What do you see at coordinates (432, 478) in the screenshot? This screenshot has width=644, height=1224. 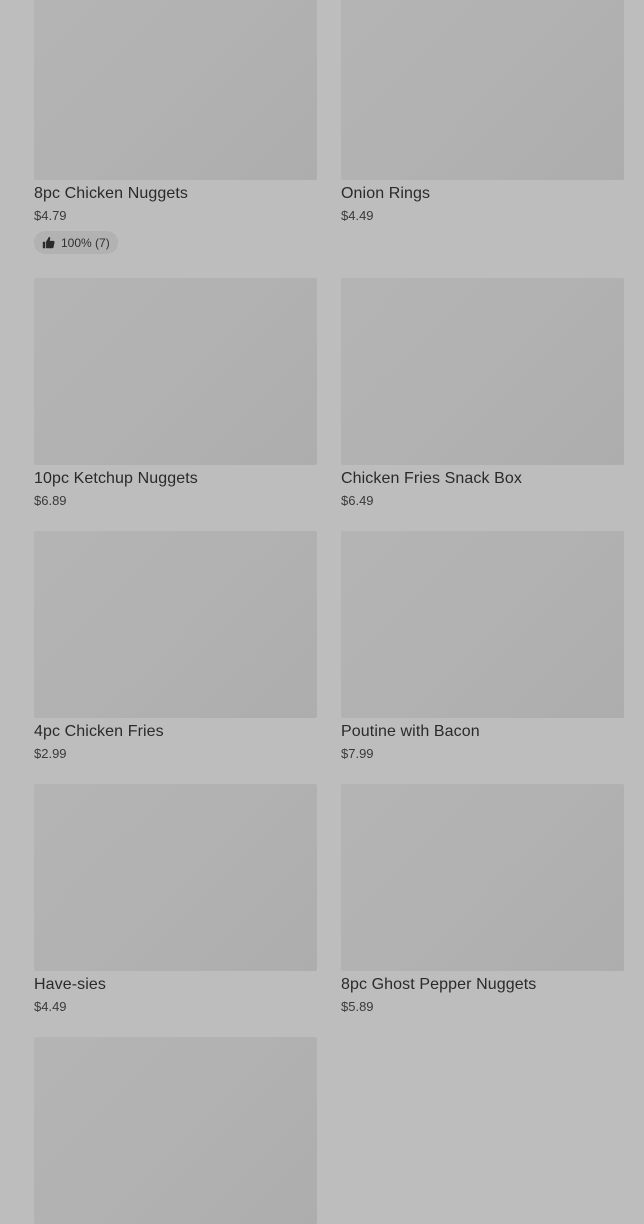 I see `product-name: Chicken Fries Snack Box` at bounding box center [432, 478].